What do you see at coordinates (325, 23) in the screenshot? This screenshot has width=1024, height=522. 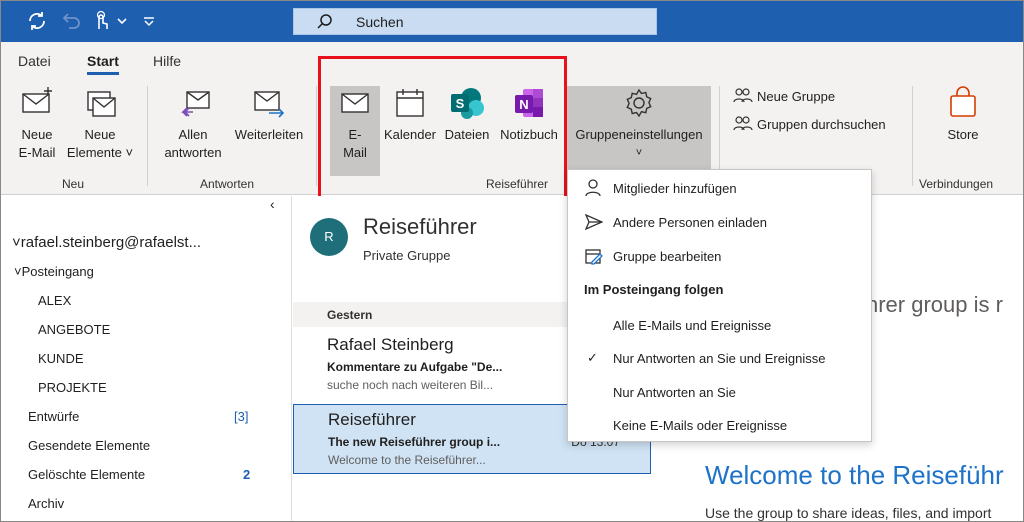 I see `search-icon` at bounding box center [325, 23].